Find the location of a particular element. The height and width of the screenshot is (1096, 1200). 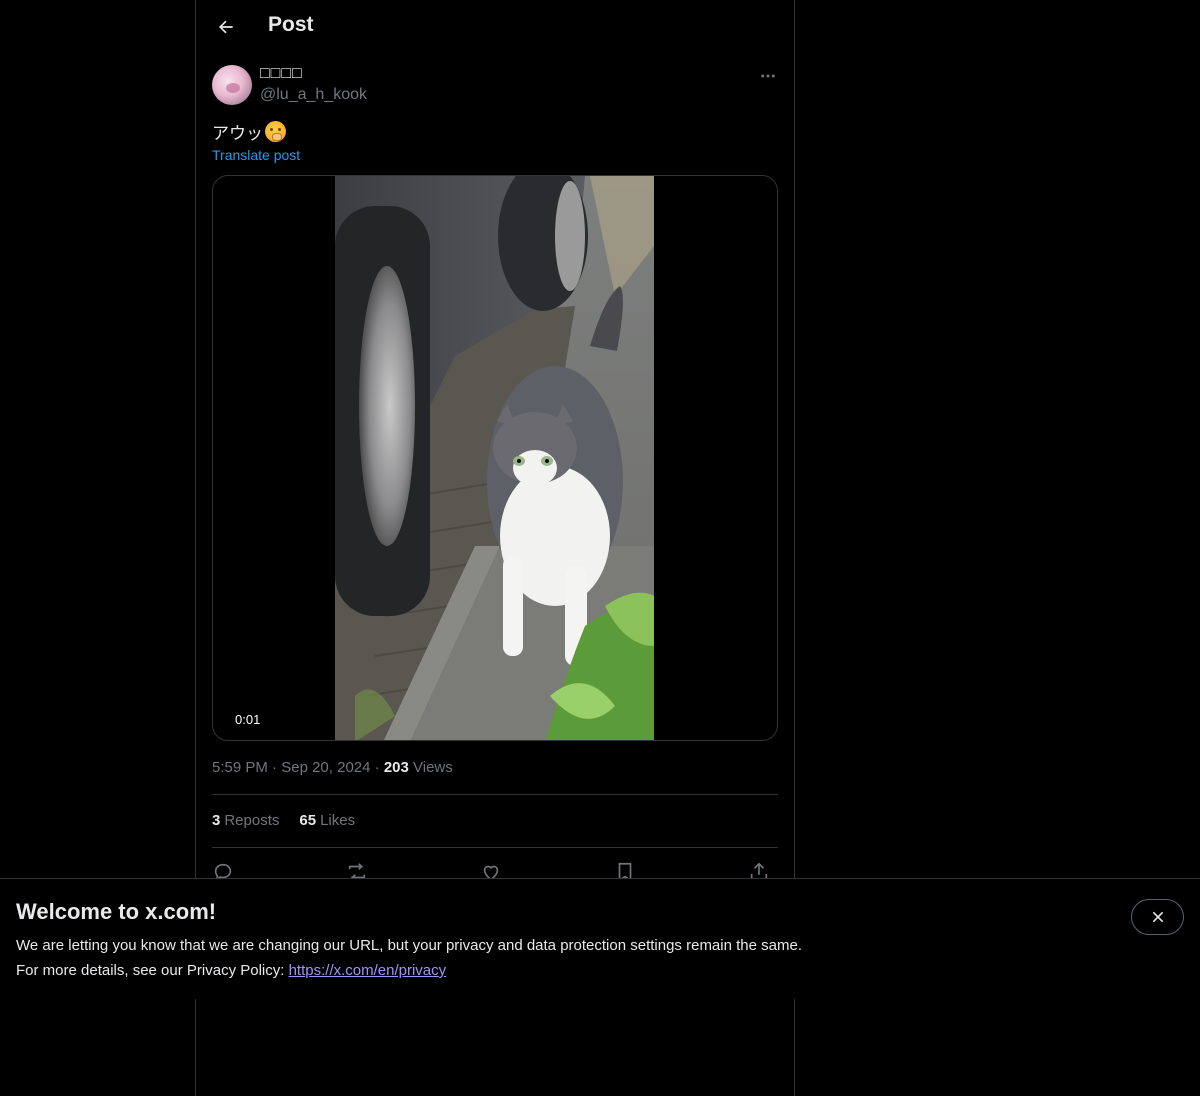

close-banner-button is located at coordinates (1157, 917).